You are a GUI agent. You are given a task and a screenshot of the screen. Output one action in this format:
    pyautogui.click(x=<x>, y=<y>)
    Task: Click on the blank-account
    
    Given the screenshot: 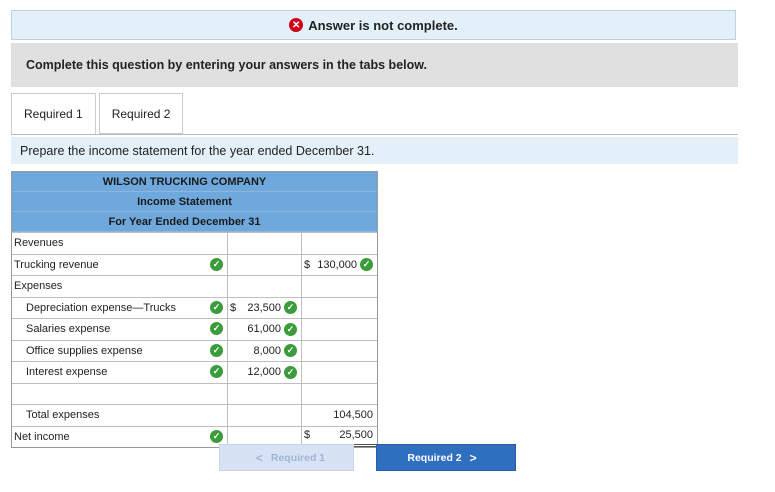 What is the action you would take?
    pyautogui.click(x=119, y=394)
    